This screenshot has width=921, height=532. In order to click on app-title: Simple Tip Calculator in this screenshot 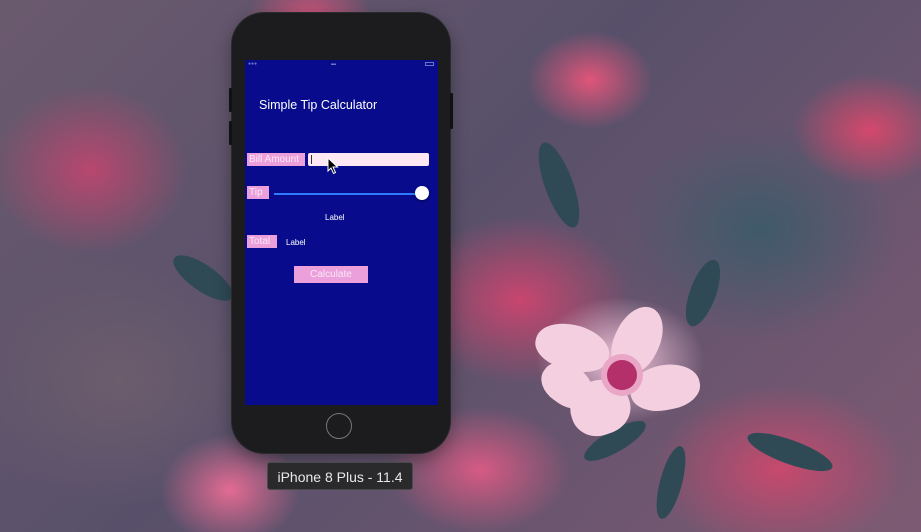, I will do `click(318, 105)`.